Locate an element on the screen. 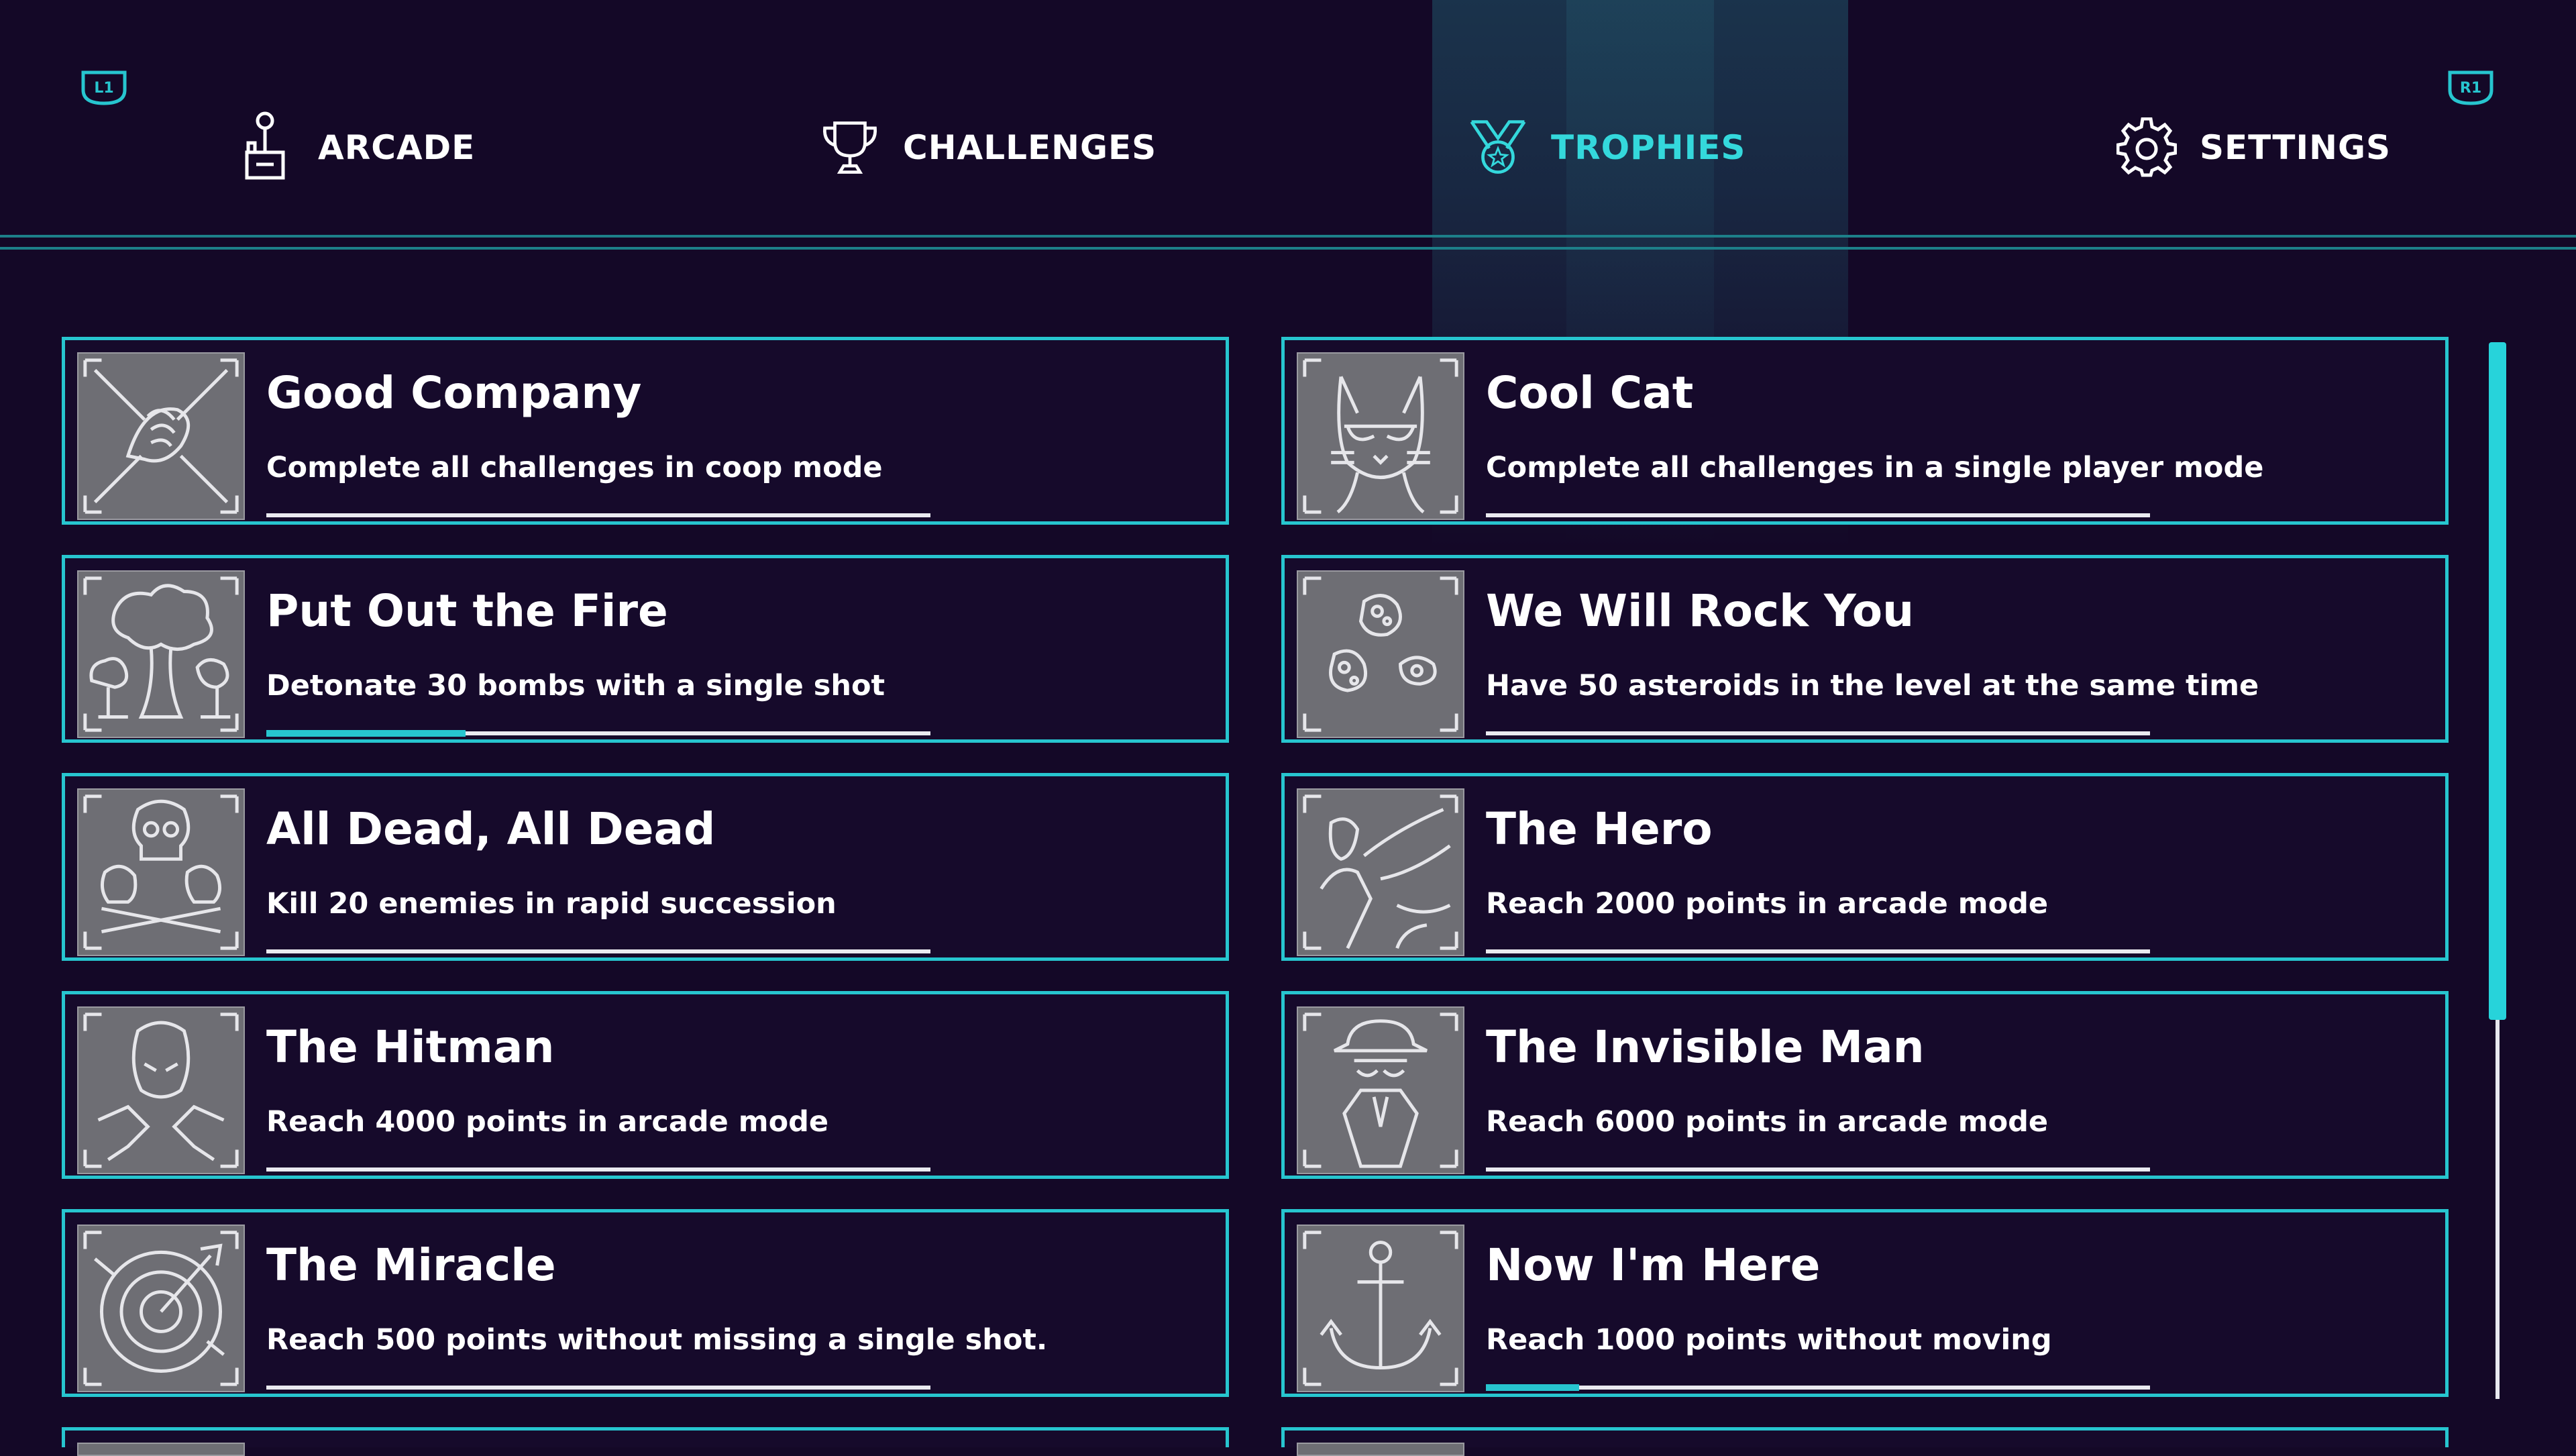  header-divider-secondary is located at coordinates (1288, 248).